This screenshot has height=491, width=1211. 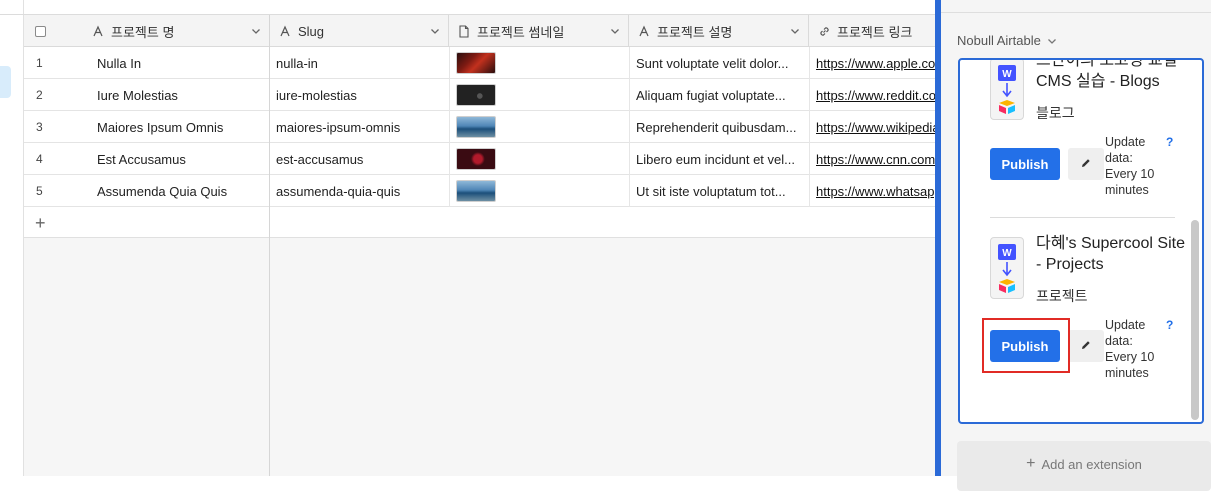 I want to click on sync-card-subtitle: 블로그, so click(x=1055, y=113).